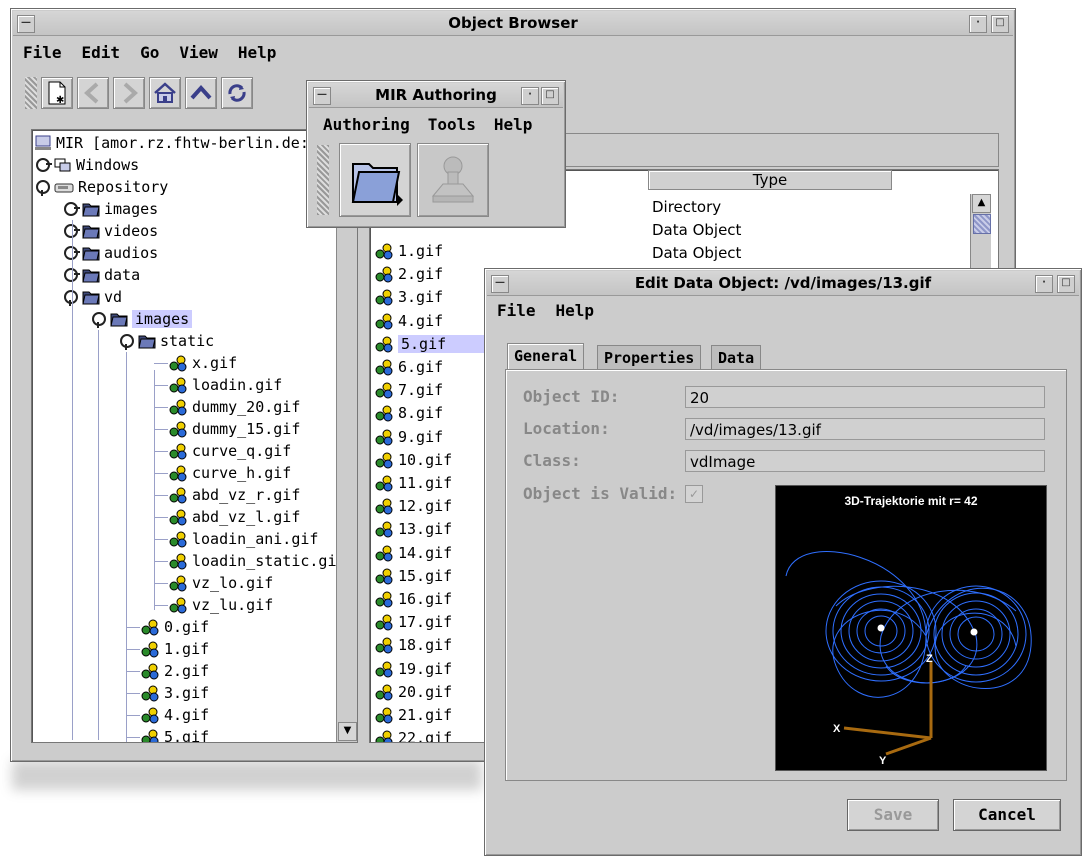 This screenshot has width=1083, height=856. I want to click on list-item: 5.gif, so click(434, 344).